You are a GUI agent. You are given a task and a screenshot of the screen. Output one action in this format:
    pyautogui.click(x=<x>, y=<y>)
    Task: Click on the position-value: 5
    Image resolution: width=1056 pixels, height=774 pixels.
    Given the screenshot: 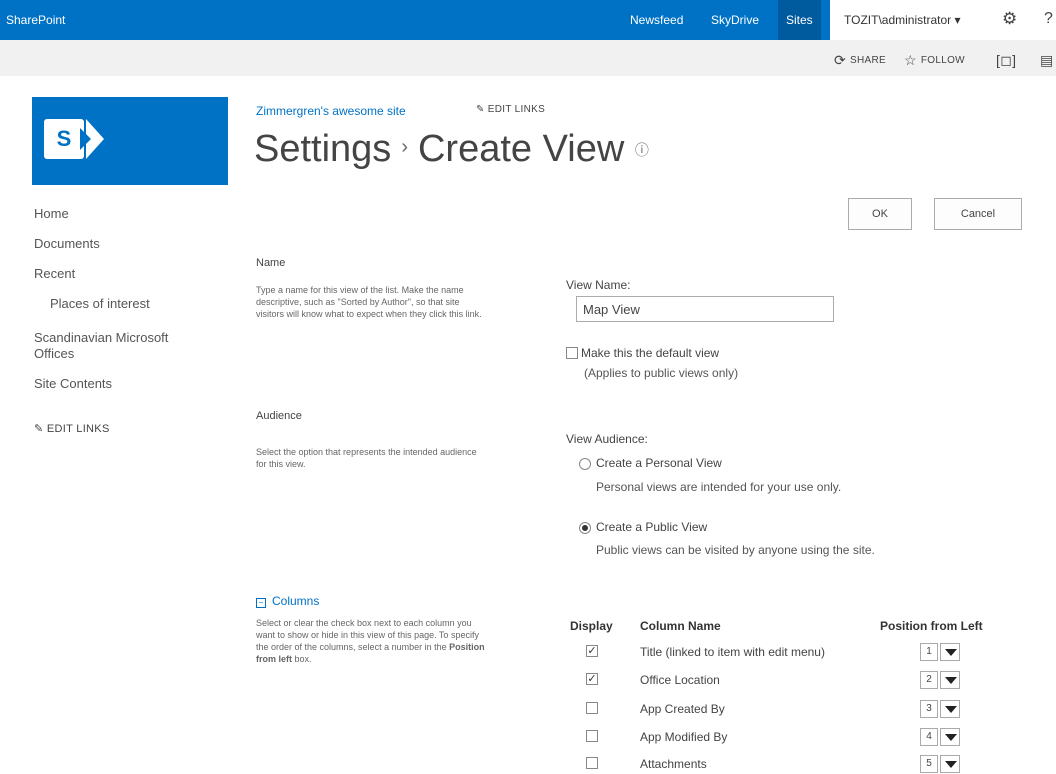 What is the action you would take?
    pyautogui.click(x=929, y=764)
    